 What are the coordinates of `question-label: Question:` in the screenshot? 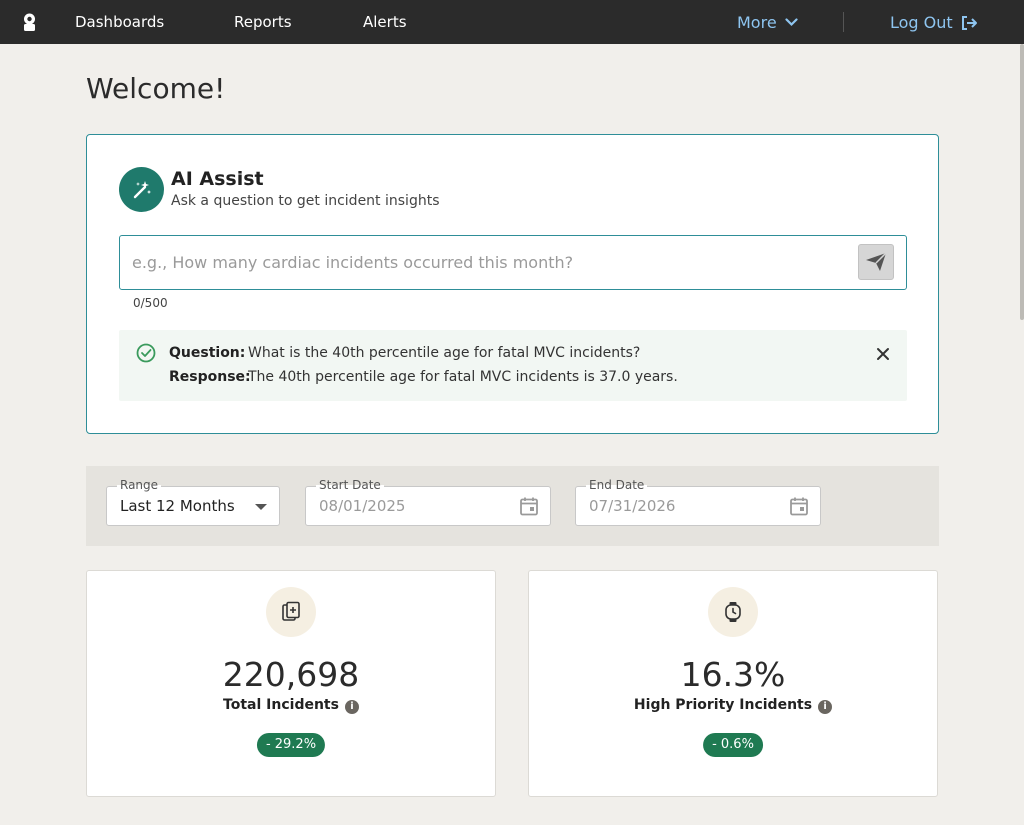 It's located at (207, 353).